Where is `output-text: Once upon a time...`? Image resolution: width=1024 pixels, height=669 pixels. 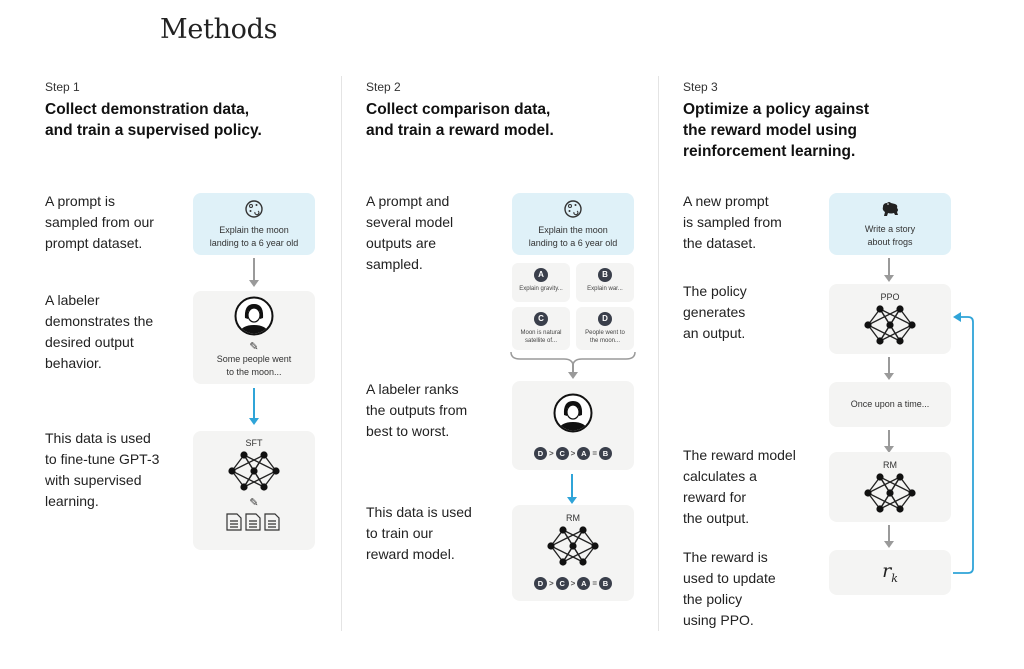
output-text: Once upon a time... is located at coordinates (890, 404).